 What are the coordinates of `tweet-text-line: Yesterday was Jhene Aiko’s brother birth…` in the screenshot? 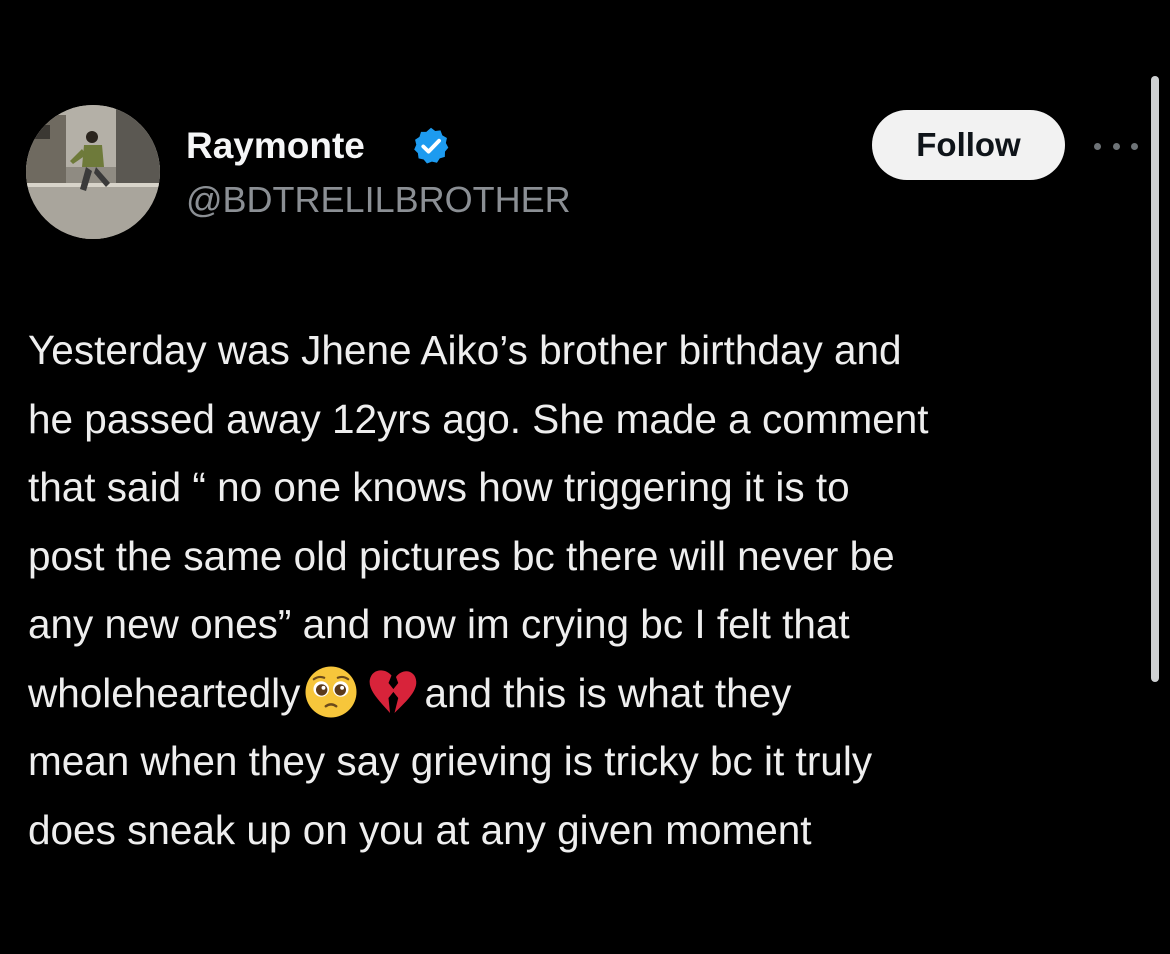 It's located at (465, 350).